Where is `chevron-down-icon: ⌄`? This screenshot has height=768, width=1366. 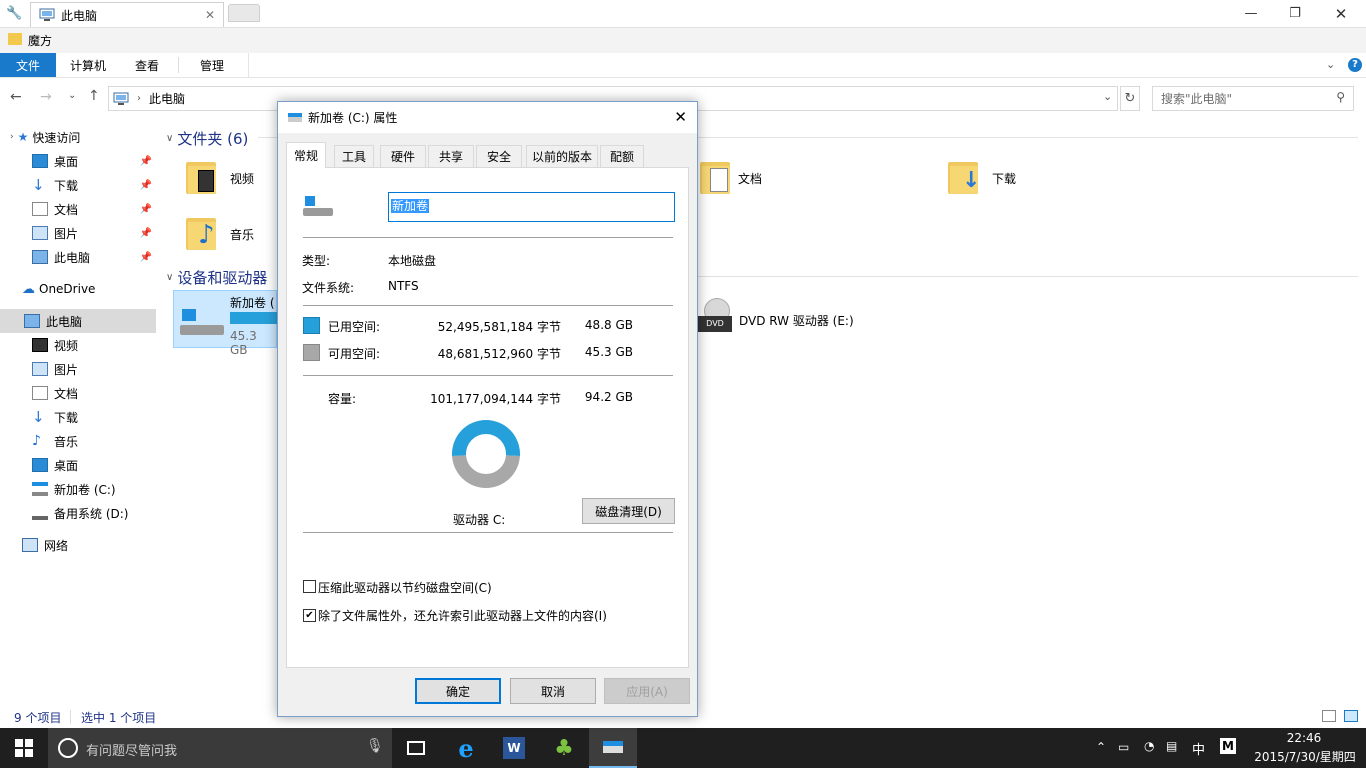
chevron-down-icon: ⌄ is located at coordinates (1330, 64).